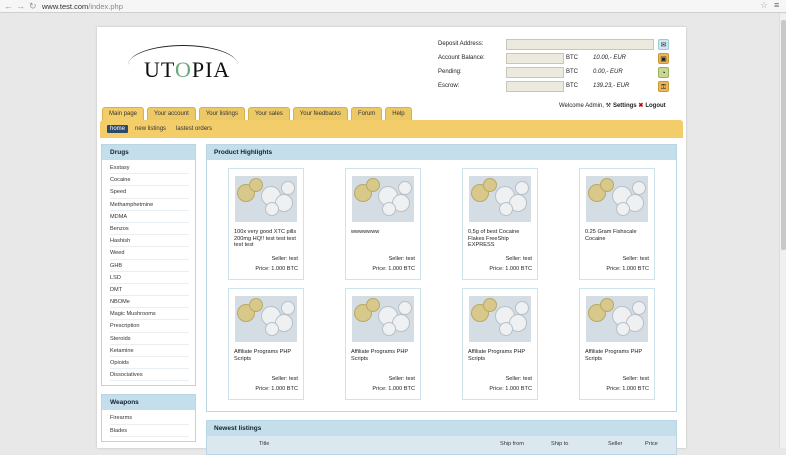 The width and height of the screenshot is (786, 455). What do you see at coordinates (559, 444) in the screenshot?
I see `column-ship-to: Ship to` at bounding box center [559, 444].